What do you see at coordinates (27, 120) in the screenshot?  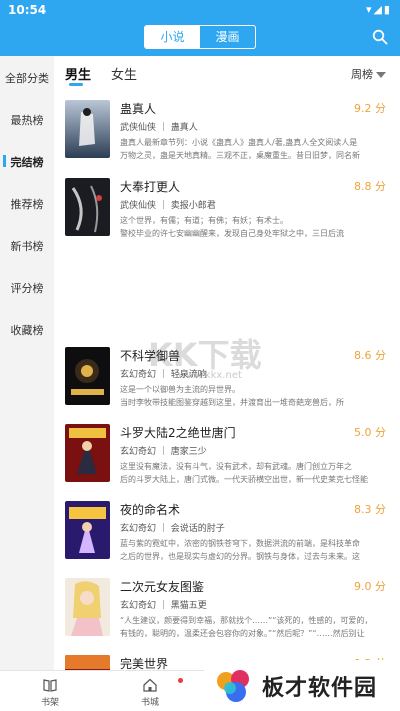 I see `sidebar-item-hot: 最热榜` at bounding box center [27, 120].